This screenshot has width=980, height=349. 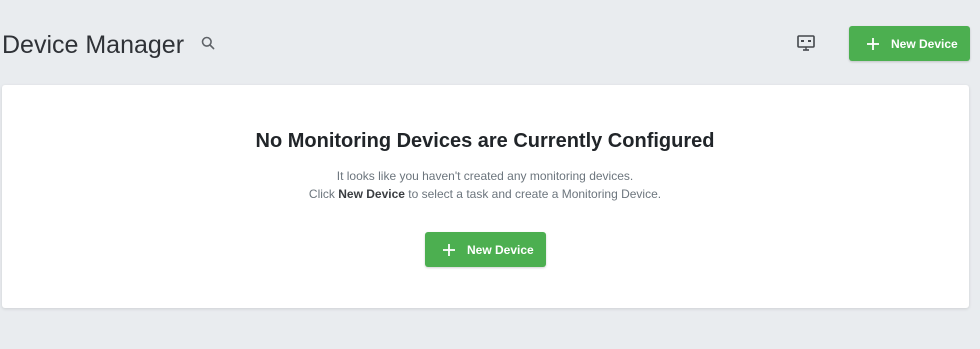 What do you see at coordinates (371, 194) in the screenshot?
I see `instruction-bold: New Device` at bounding box center [371, 194].